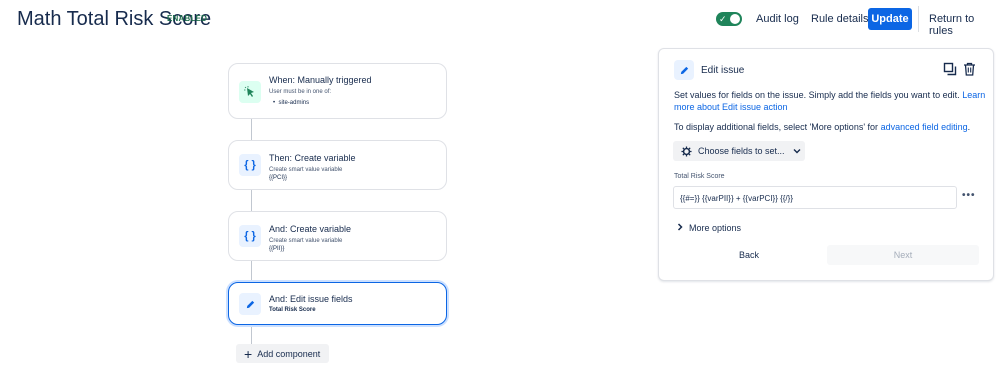 This screenshot has width=999, height=370. Describe the element at coordinates (815, 197) in the screenshot. I see `total-risk-score-input: {{#=}} {{varPII}} + {{varPCI}} {{/}}` at that location.